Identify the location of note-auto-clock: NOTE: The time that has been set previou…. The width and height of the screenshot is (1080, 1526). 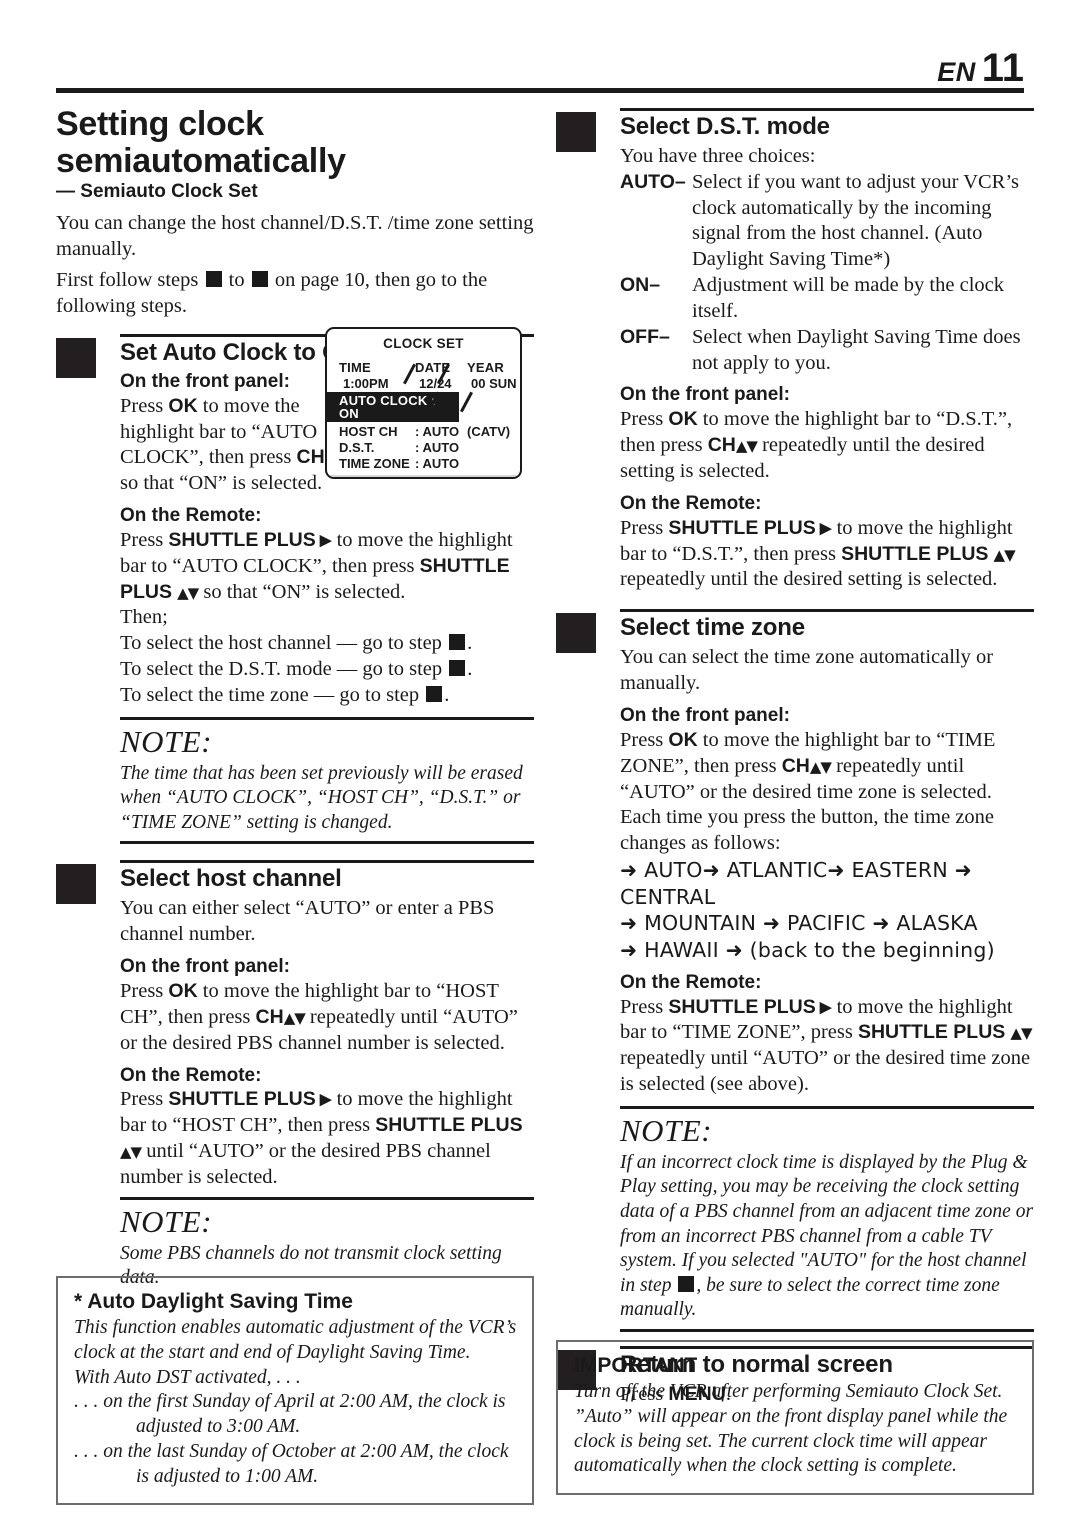
(327, 780).